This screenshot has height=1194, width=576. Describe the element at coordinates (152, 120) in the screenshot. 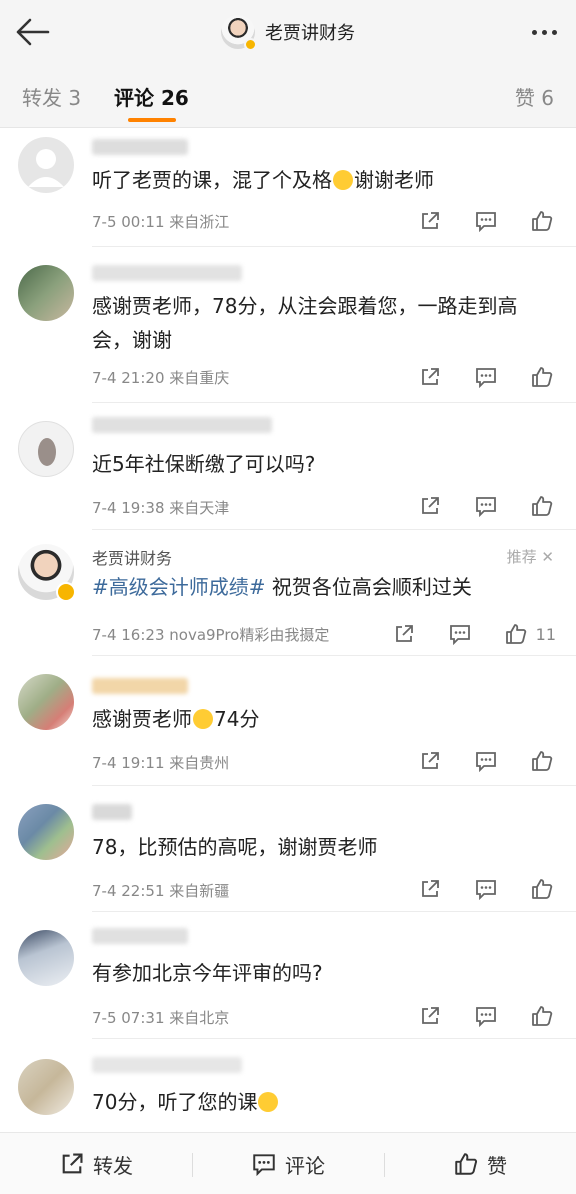

I see `tab-active-indicator` at that location.